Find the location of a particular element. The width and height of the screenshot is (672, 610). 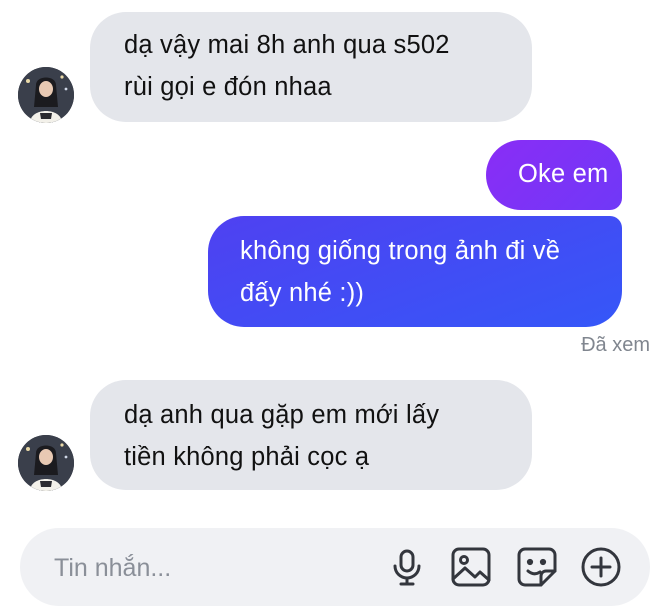

message-bubble-outgoing: Oke em is located at coordinates (554, 175).